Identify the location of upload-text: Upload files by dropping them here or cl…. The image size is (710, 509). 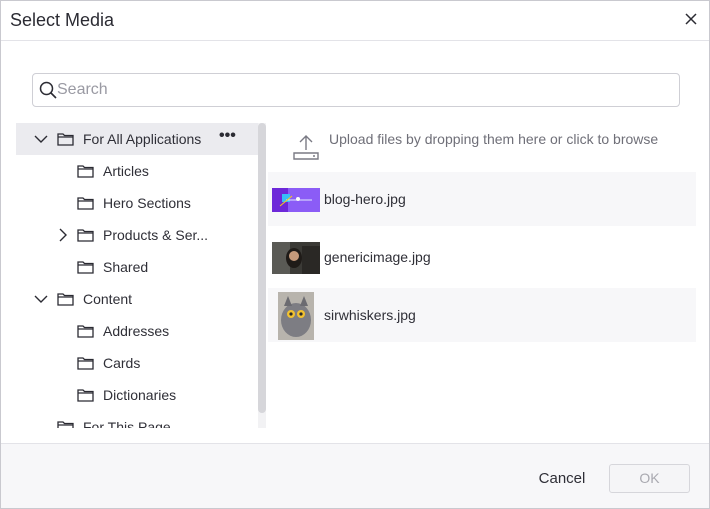
(494, 139).